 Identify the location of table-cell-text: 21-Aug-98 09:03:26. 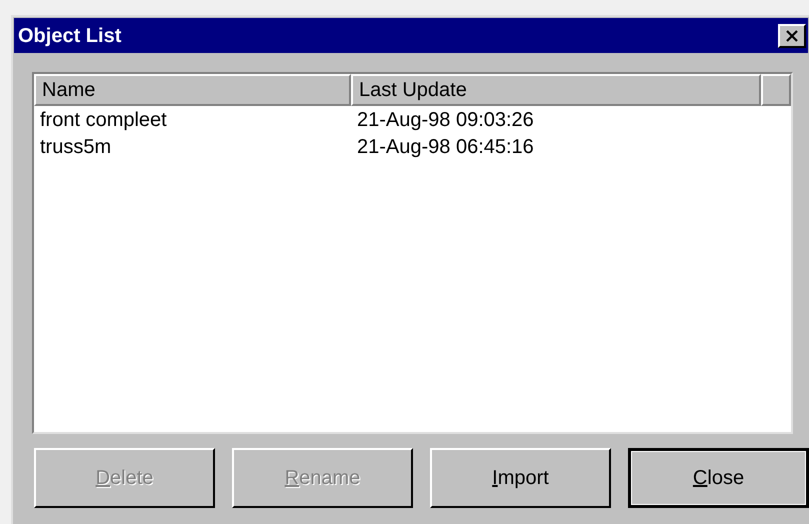
(445, 120).